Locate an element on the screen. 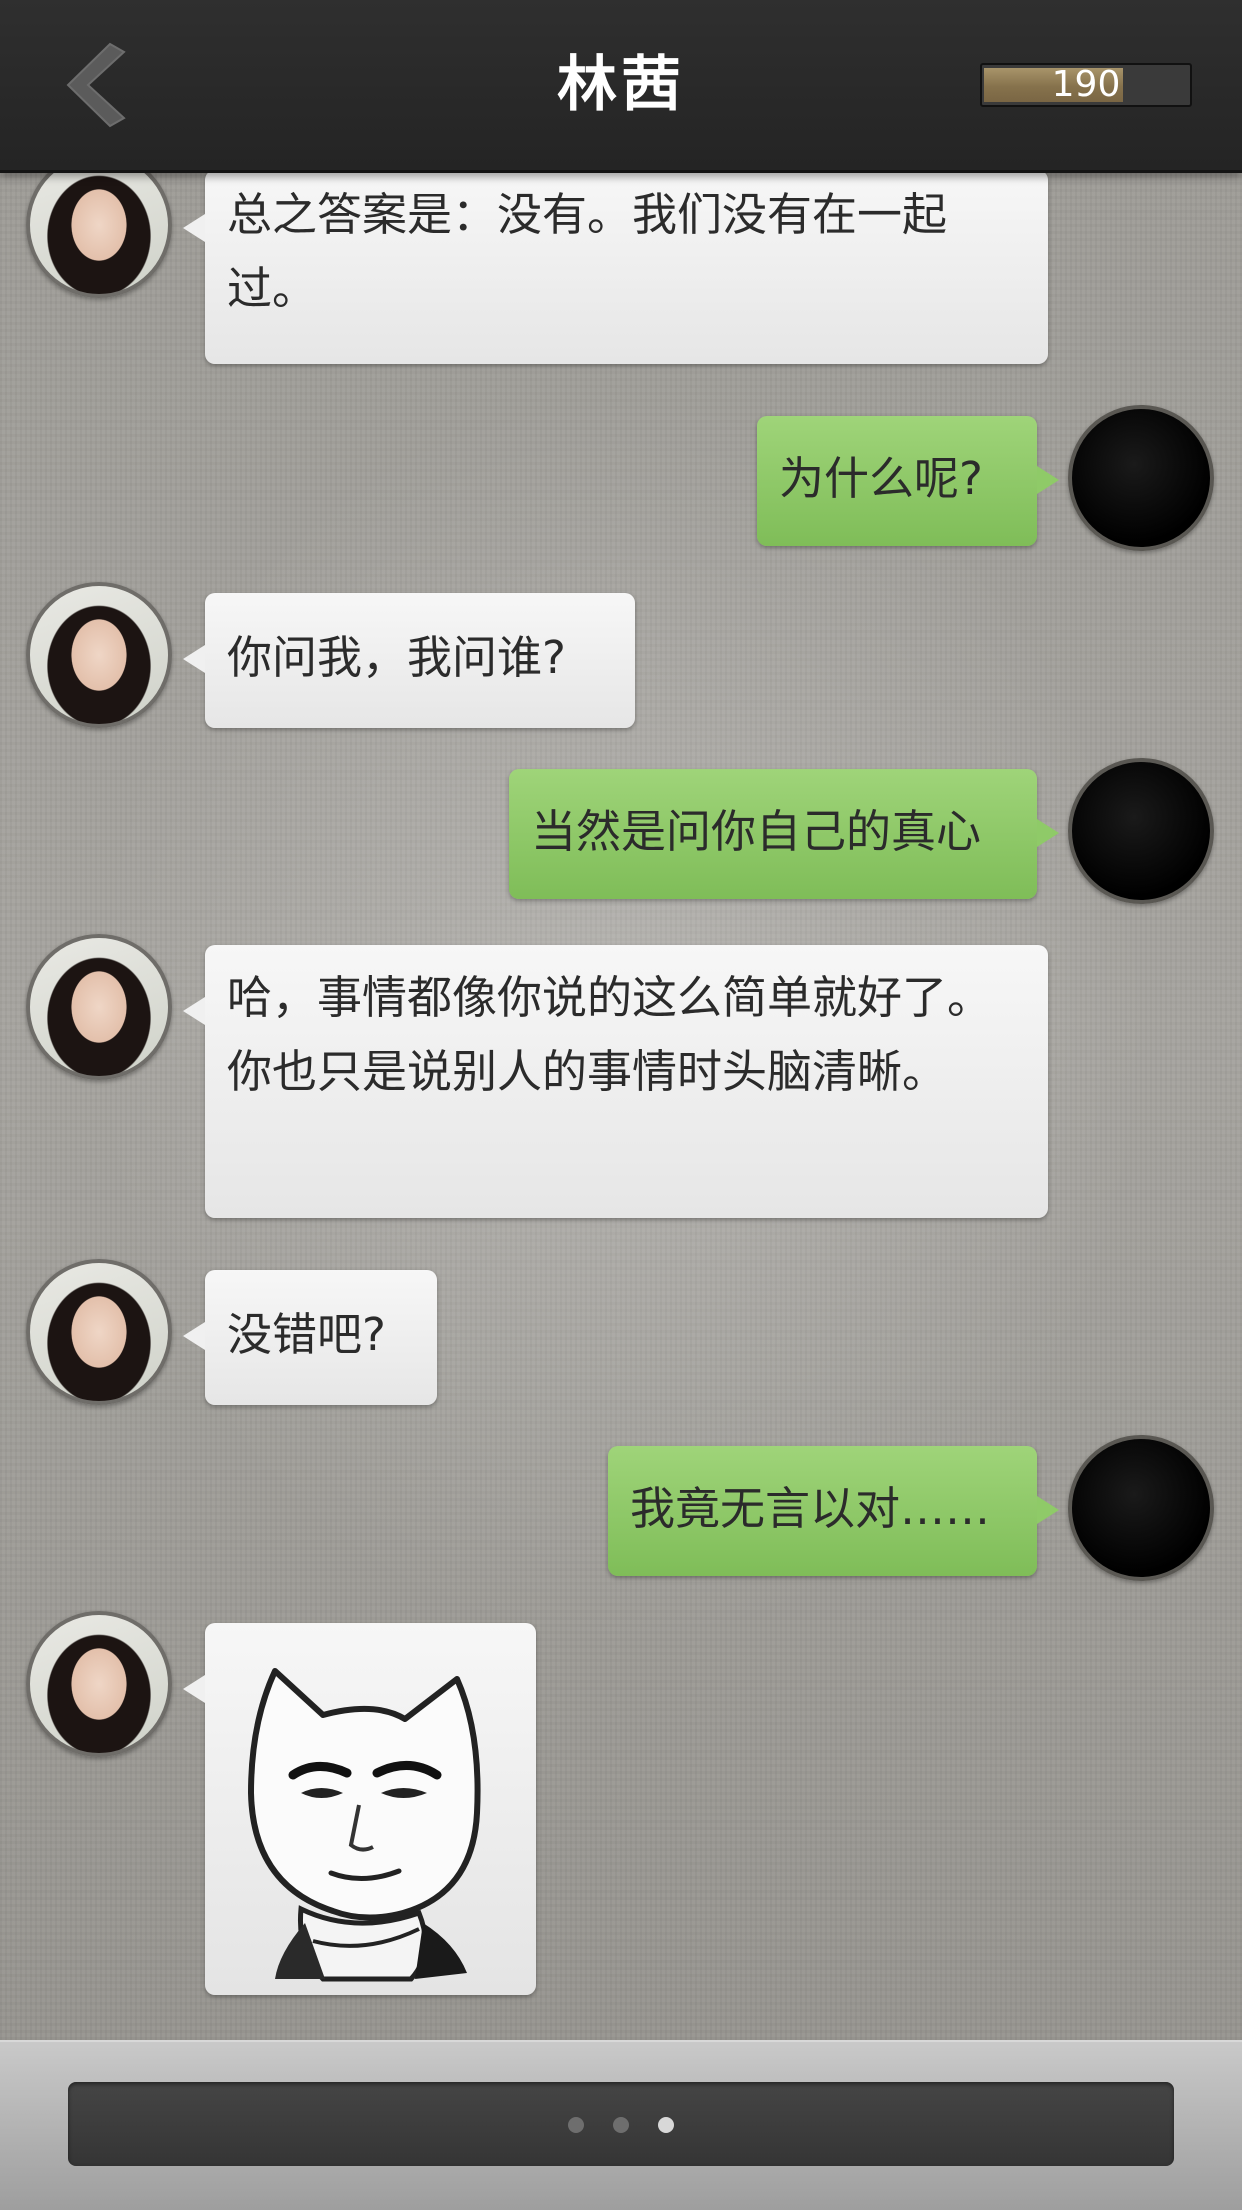 The width and height of the screenshot is (1242, 2210). top-bar: 林茜 190 is located at coordinates (621, 86).